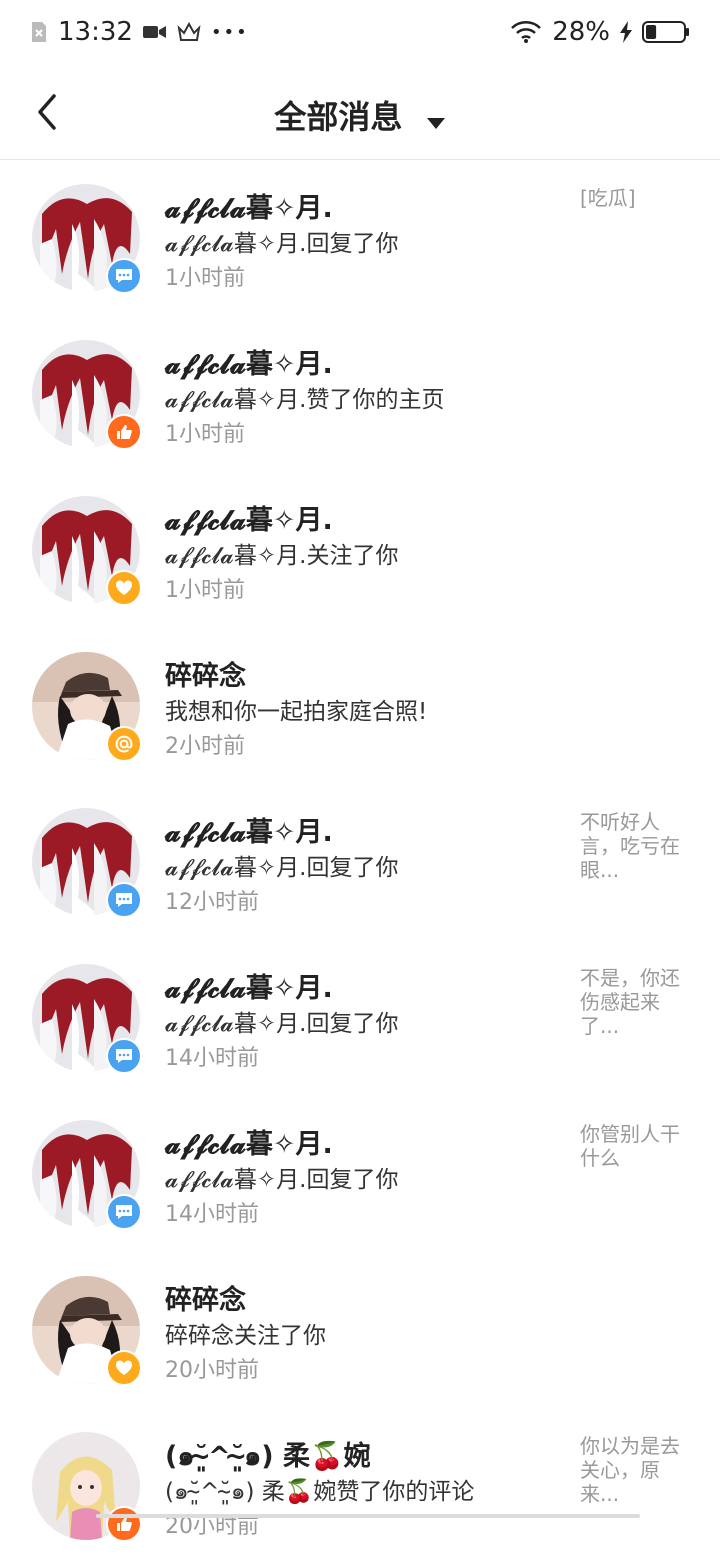 Image resolution: width=720 pixels, height=1564 pixels. Describe the element at coordinates (320, 1492) in the screenshot. I see `message-text: (๑˘̴͈^˘̴͈๑) 柔🍒婉赞了你的评论` at that location.